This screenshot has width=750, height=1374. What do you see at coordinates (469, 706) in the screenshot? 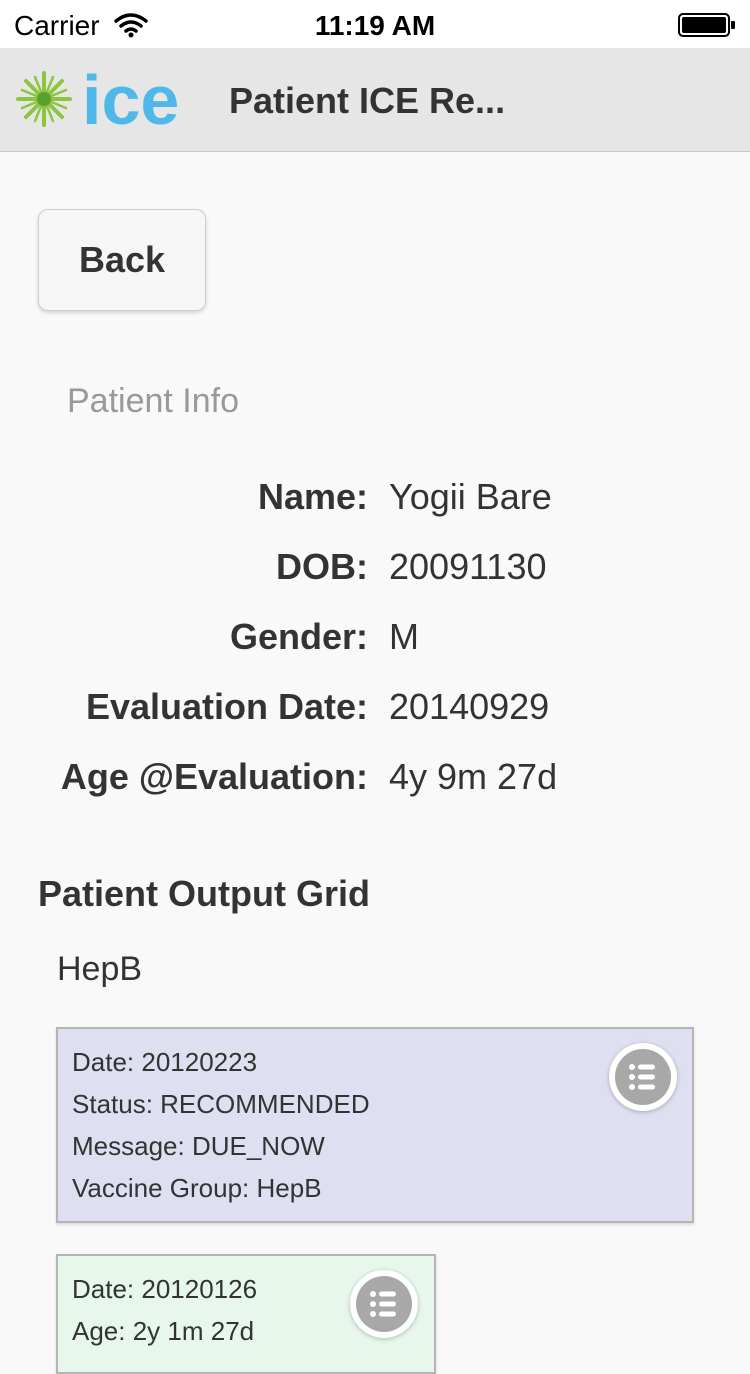
I see `info-value: 20140929` at bounding box center [469, 706].